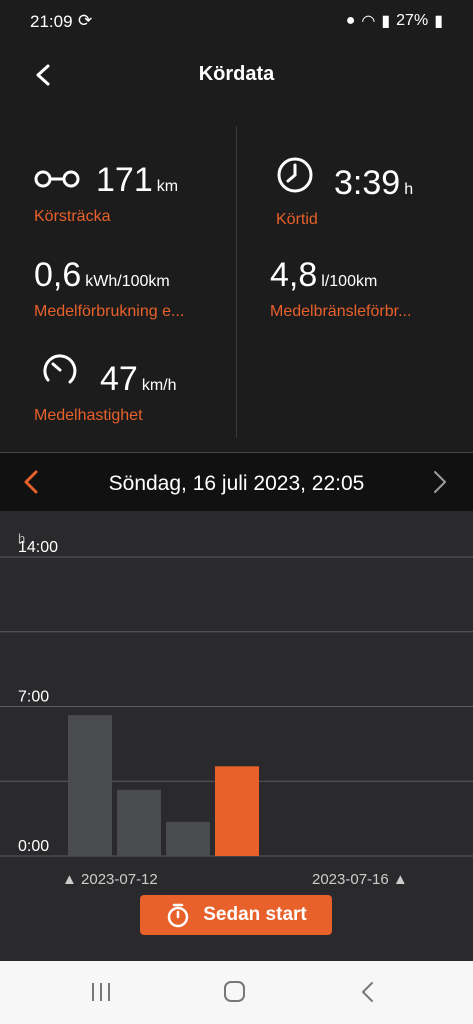  I want to click on page-title: Kördata, so click(236, 74).